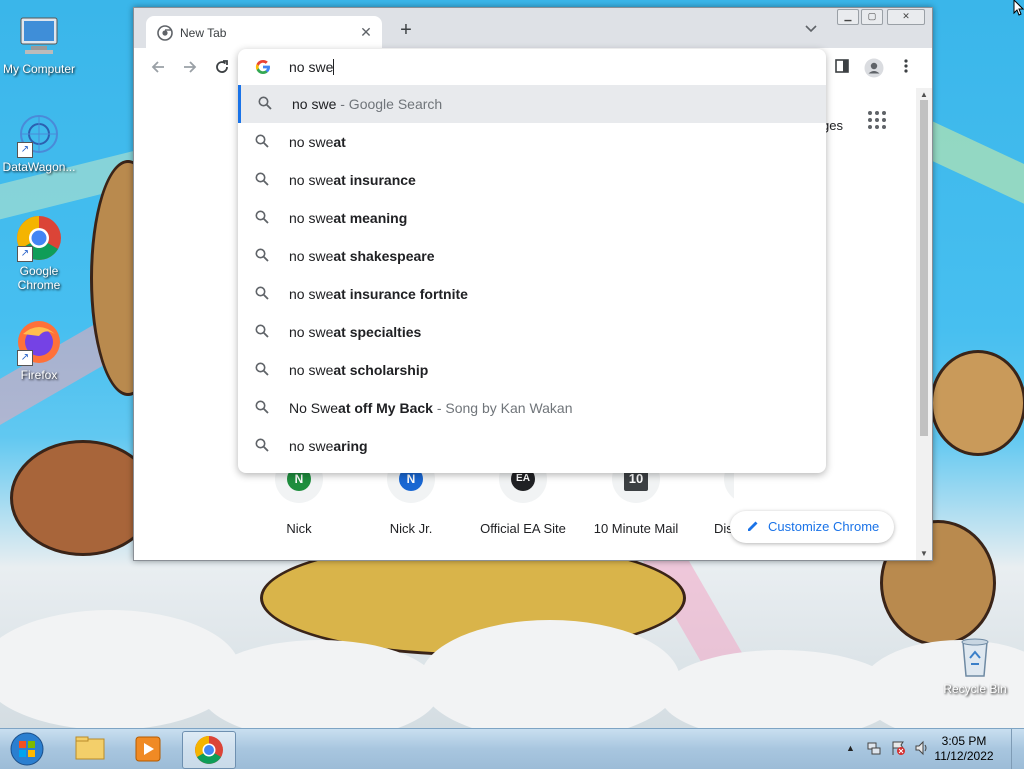 This screenshot has width=1024, height=771. I want to click on tab-new-tab: New Tab ✕, so click(264, 33).